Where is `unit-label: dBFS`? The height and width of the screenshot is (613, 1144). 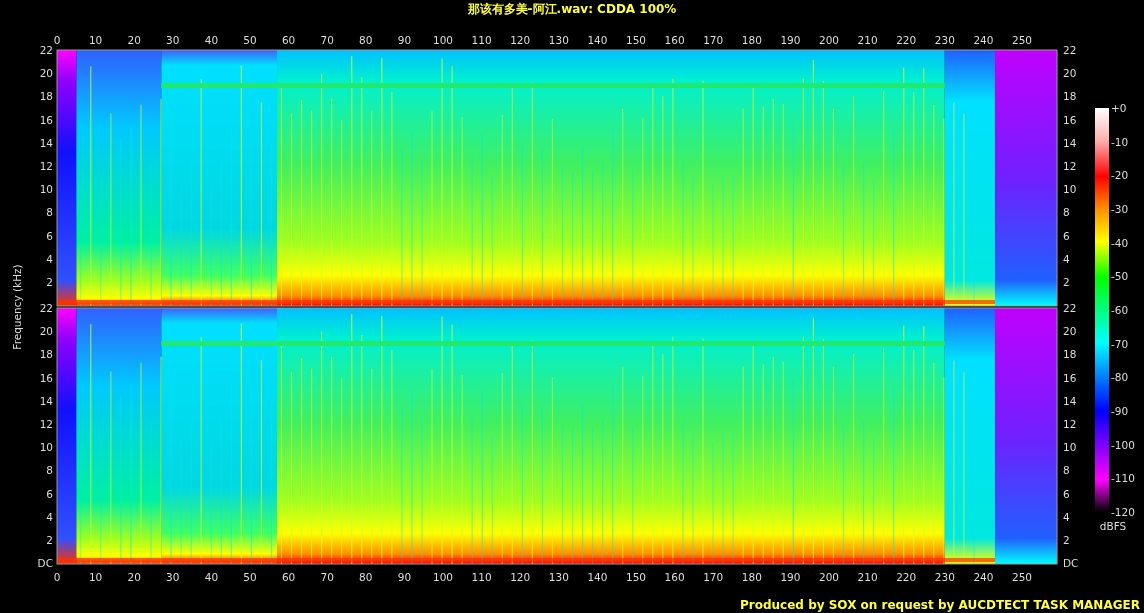
unit-label: dBFS is located at coordinates (1113, 526).